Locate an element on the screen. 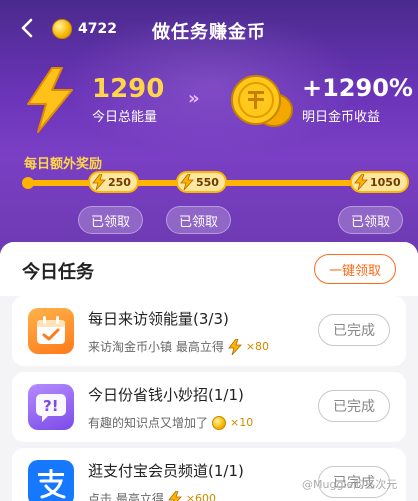  milestone-value: 1050 is located at coordinates (385, 182).